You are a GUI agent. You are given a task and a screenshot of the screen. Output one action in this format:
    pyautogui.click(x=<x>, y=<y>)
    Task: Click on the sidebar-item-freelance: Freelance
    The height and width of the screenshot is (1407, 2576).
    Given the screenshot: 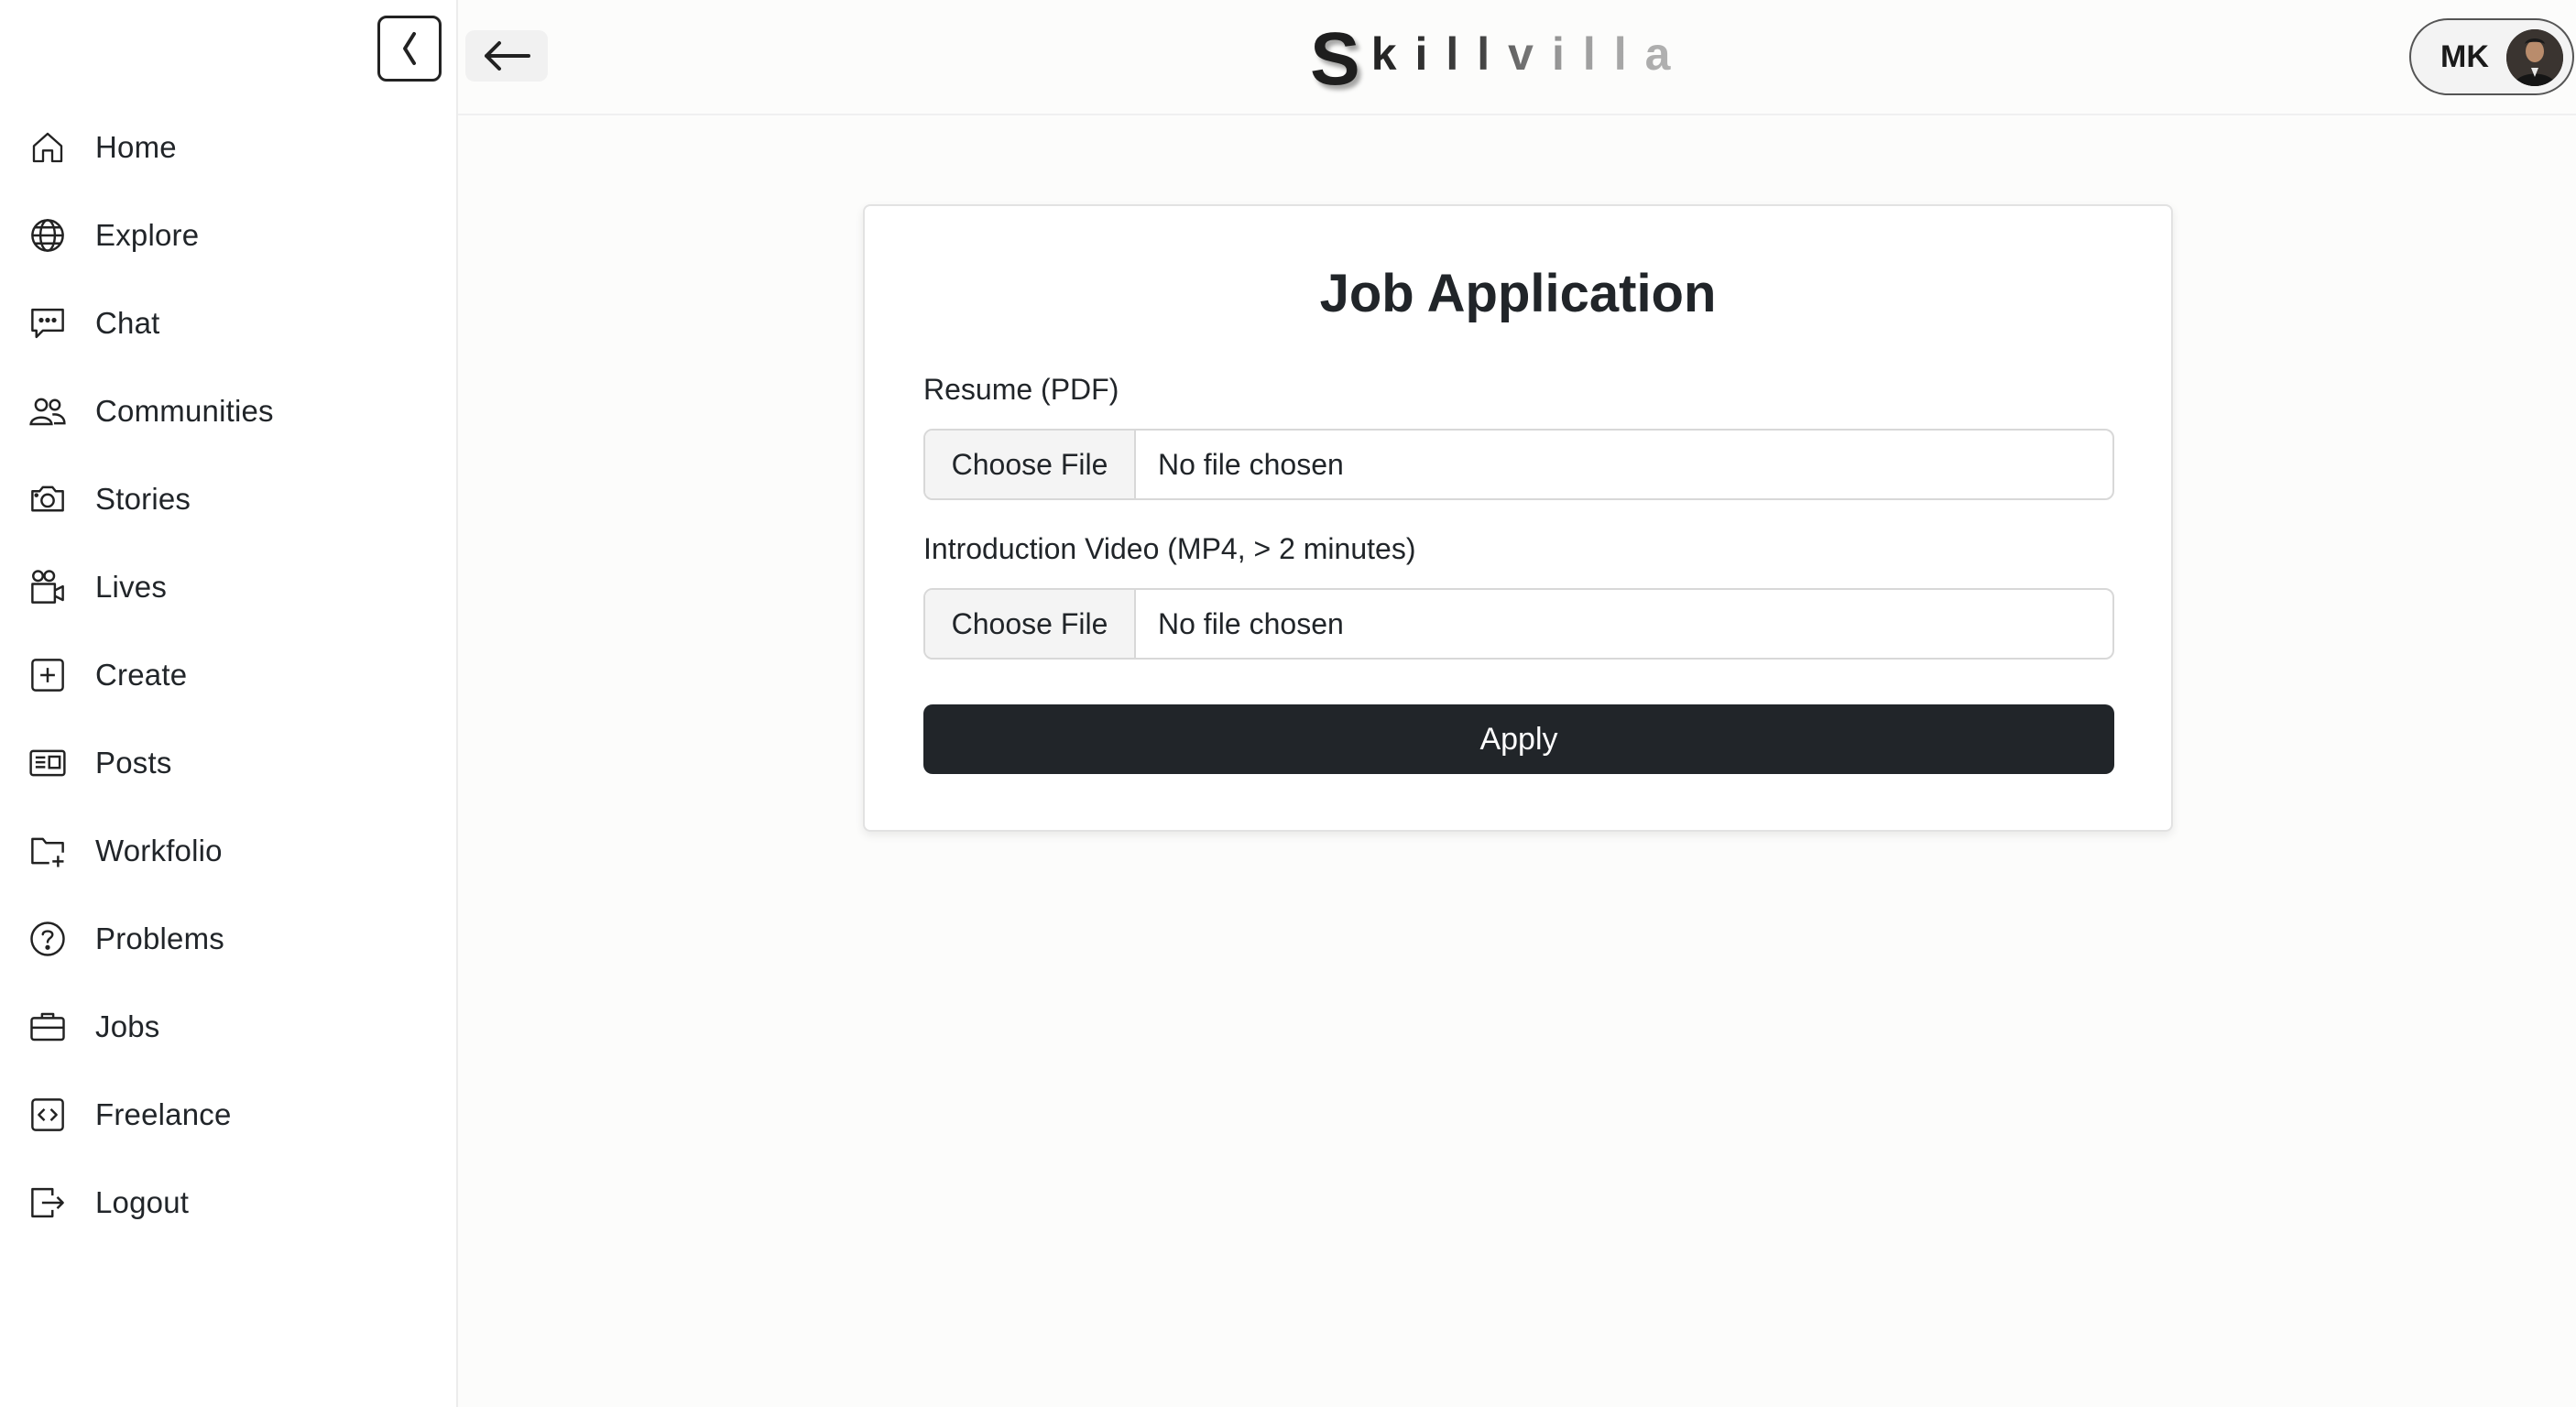 What is the action you would take?
    pyautogui.click(x=228, y=1114)
    